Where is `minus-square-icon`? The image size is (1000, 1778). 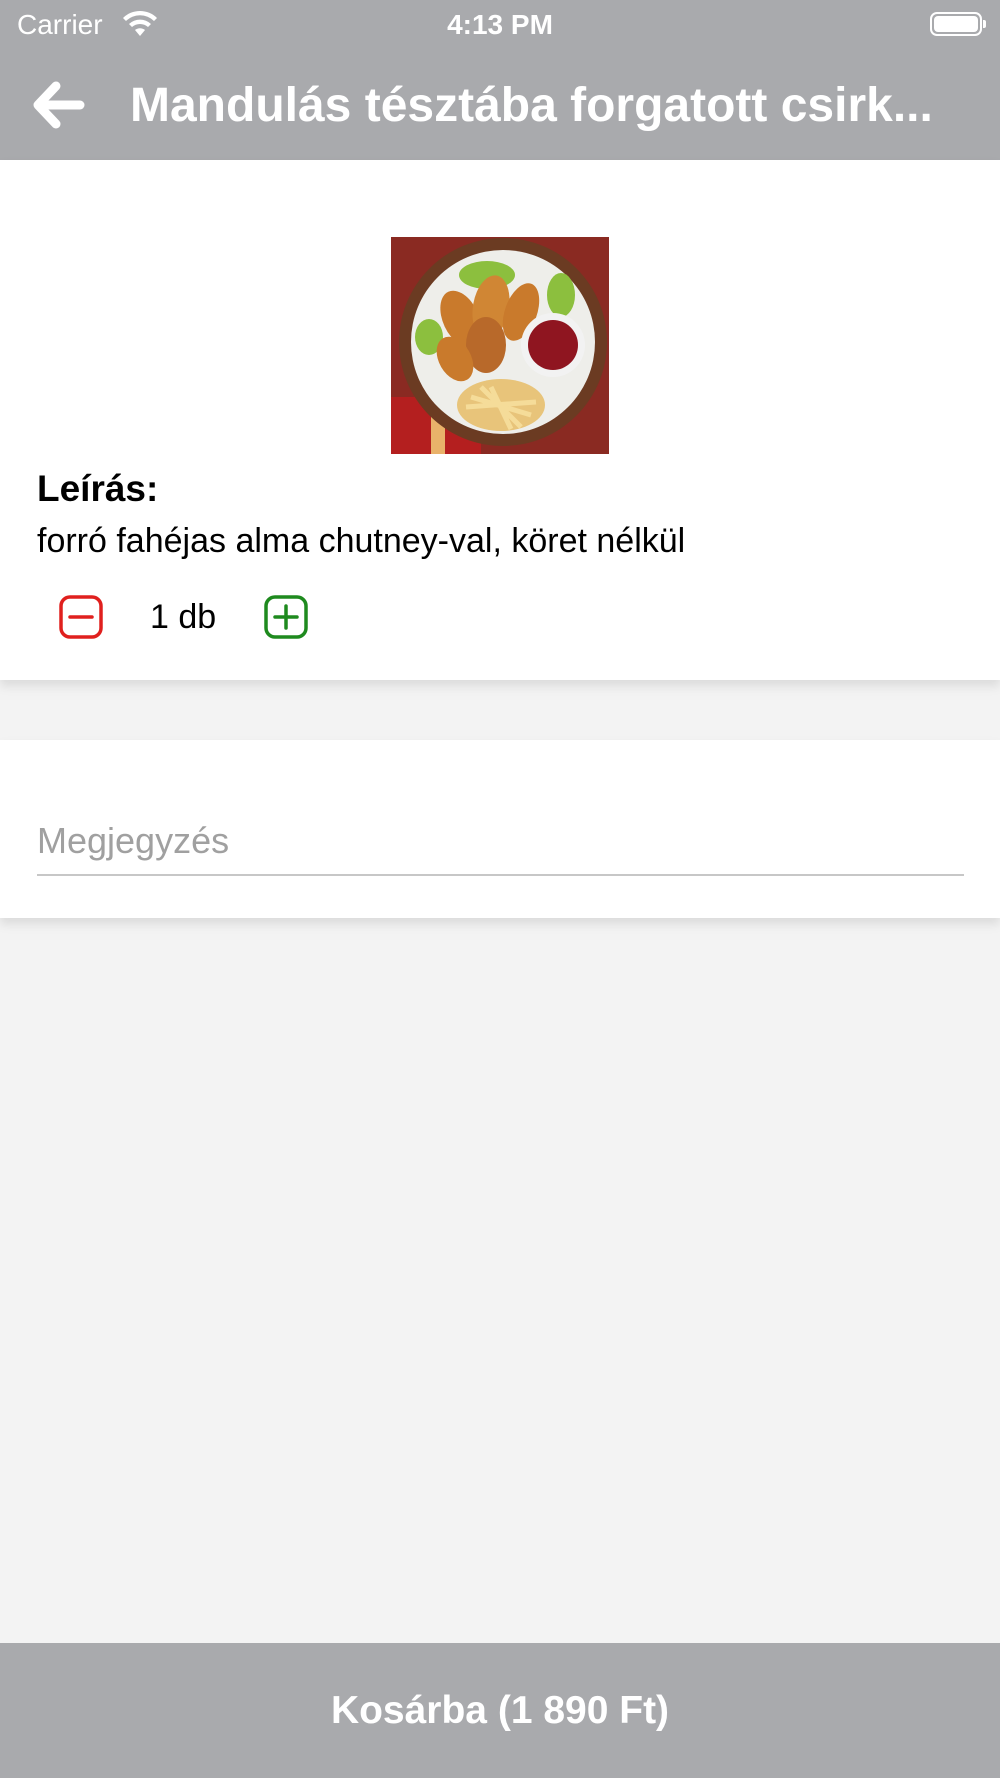 minus-square-icon is located at coordinates (81, 617).